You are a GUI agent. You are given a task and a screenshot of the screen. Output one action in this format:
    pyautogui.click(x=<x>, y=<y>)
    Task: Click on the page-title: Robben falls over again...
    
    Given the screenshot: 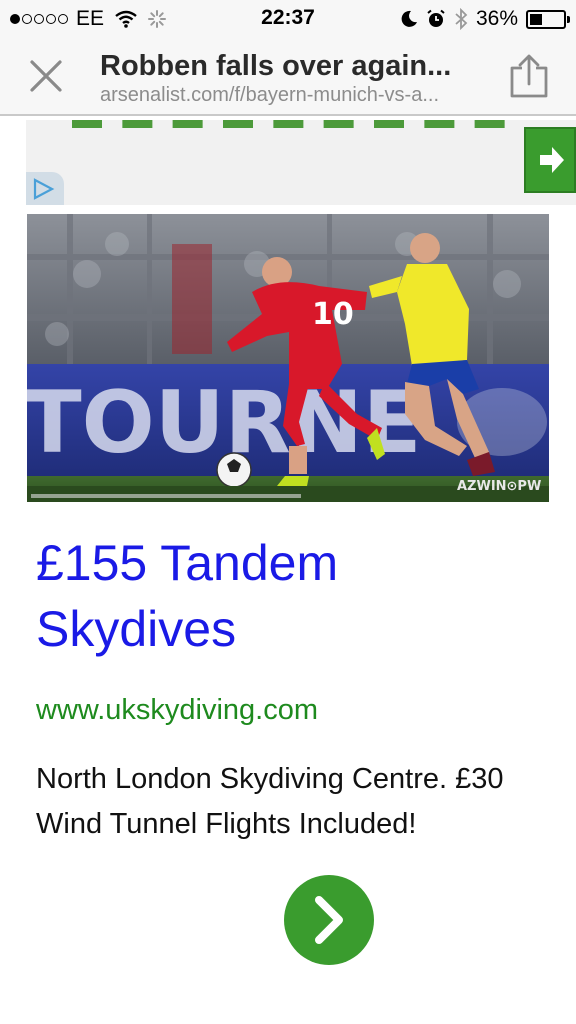 What is the action you would take?
    pyautogui.click(x=276, y=66)
    